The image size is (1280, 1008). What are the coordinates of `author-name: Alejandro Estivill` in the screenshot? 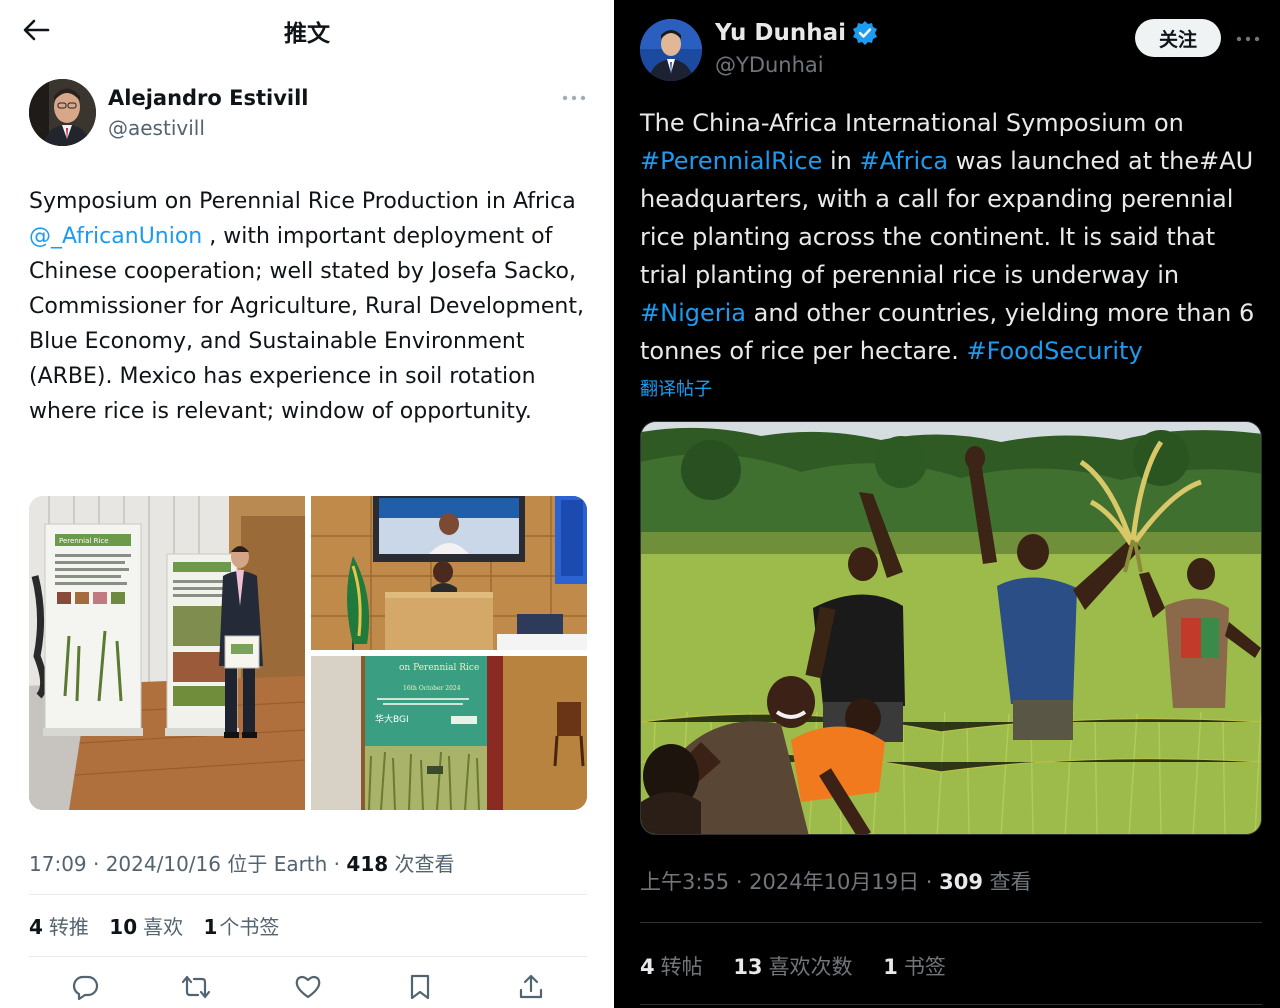 It's located at (208, 98).